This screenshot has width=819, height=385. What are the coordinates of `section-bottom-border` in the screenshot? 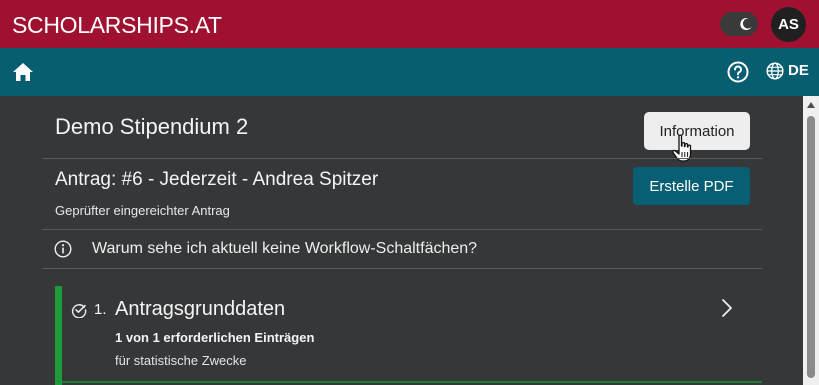 It's located at (412, 382).